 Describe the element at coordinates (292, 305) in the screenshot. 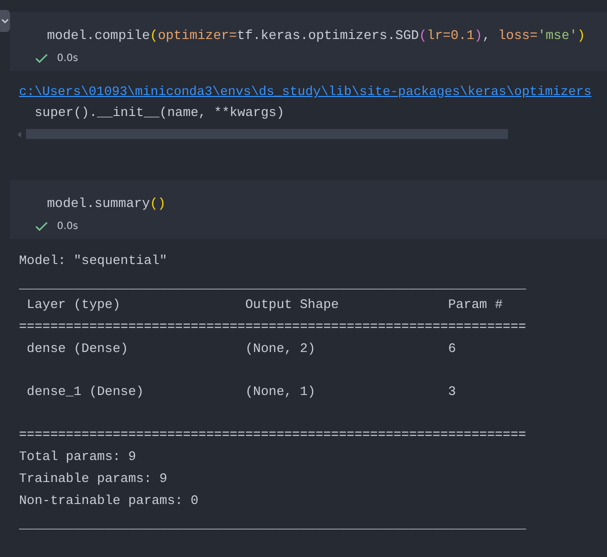

I see `column-header: Output Shape` at that location.